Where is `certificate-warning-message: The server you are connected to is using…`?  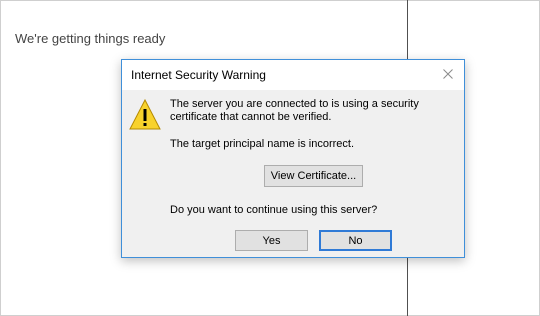
certificate-warning-message: The server you are connected to is using… is located at coordinates (294, 110).